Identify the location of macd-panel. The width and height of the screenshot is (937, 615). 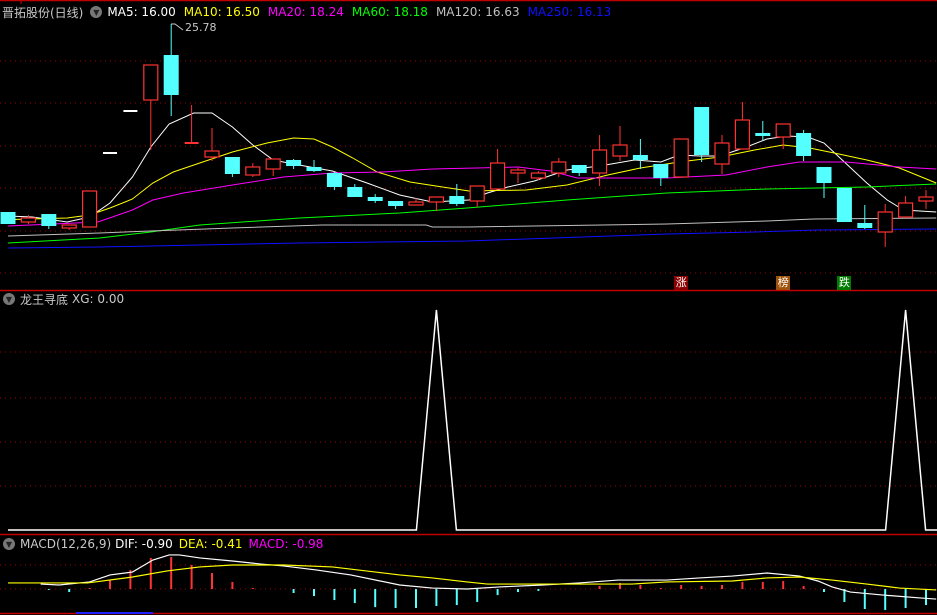
(472, 582).